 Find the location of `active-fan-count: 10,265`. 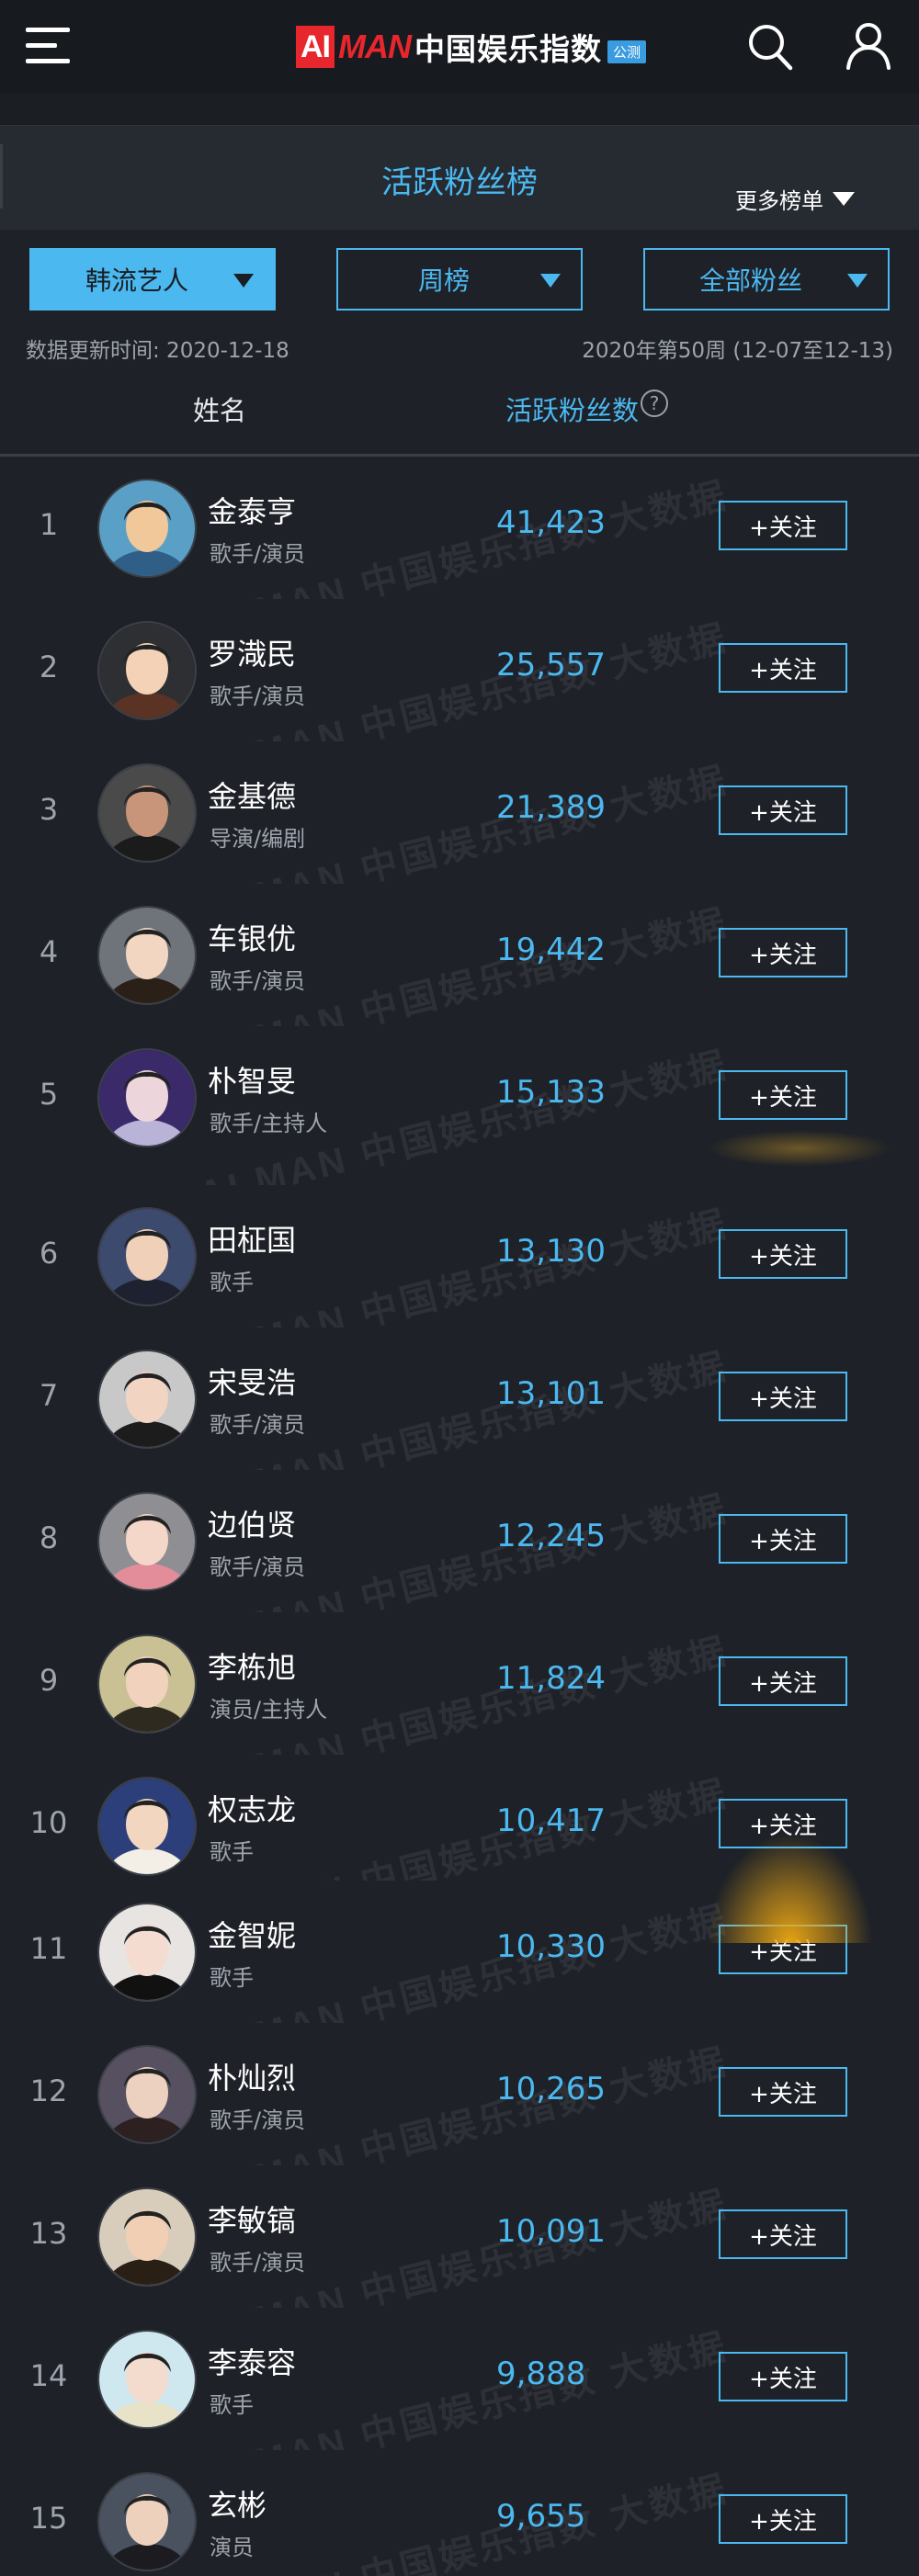

active-fan-count: 10,265 is located at coordinates (551, 2089).